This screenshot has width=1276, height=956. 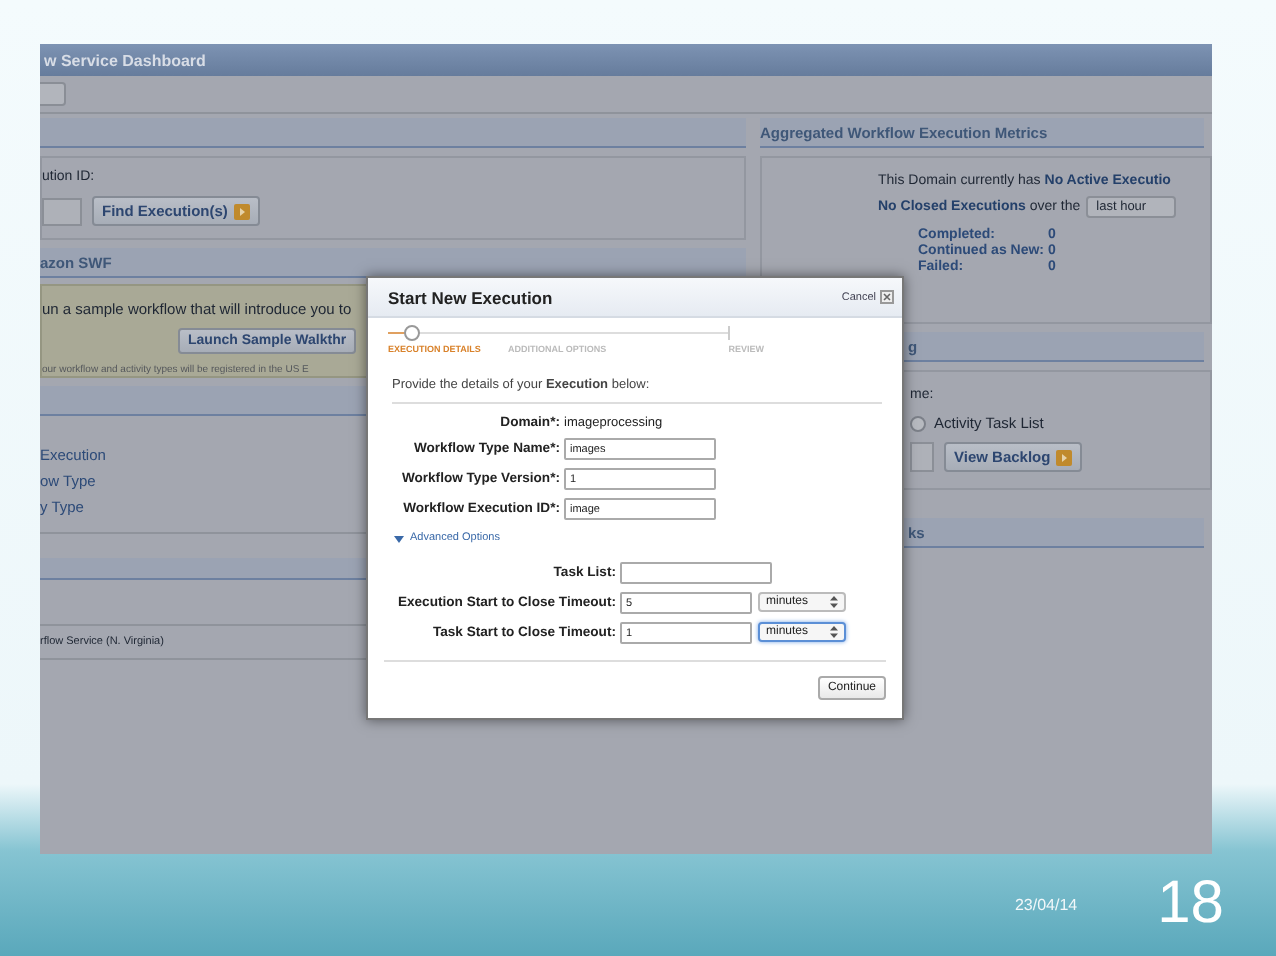 What do you see at coordinates (53, 94) in the screenshot?
I see `dropdown-icon` at bounding box center [53, 94].